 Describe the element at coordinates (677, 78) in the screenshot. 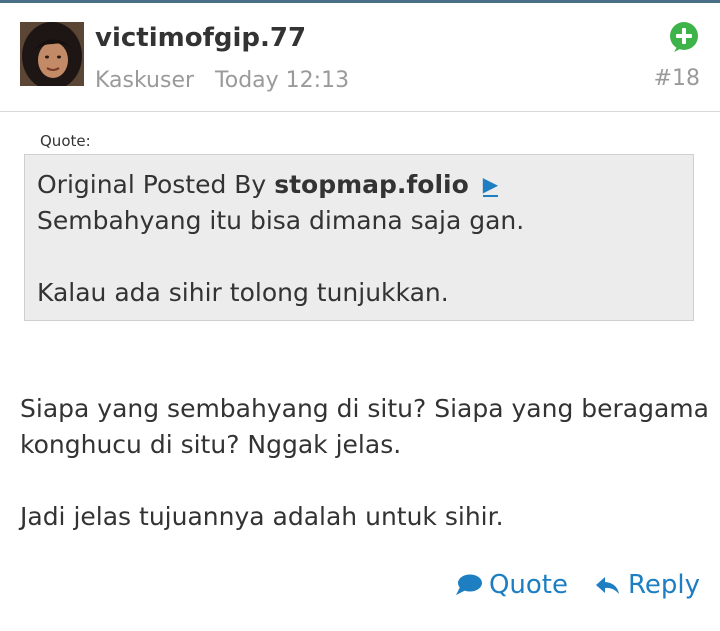

I see `post-number: #18` at that location.